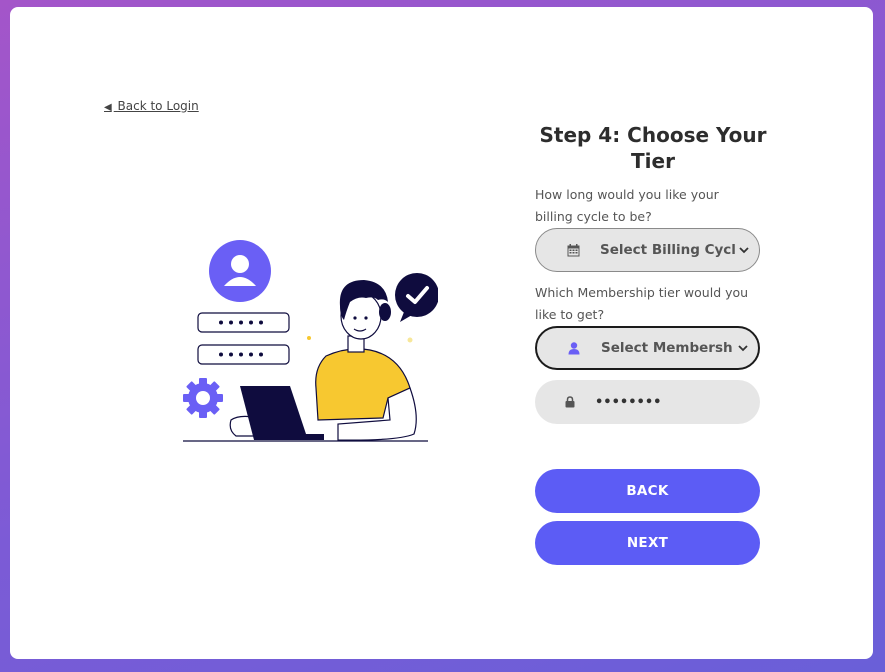 Image resolution: width=885 pixels, height=672 pixels. I want to click on back-to-login-label: Back to Login, so click(158, 106).